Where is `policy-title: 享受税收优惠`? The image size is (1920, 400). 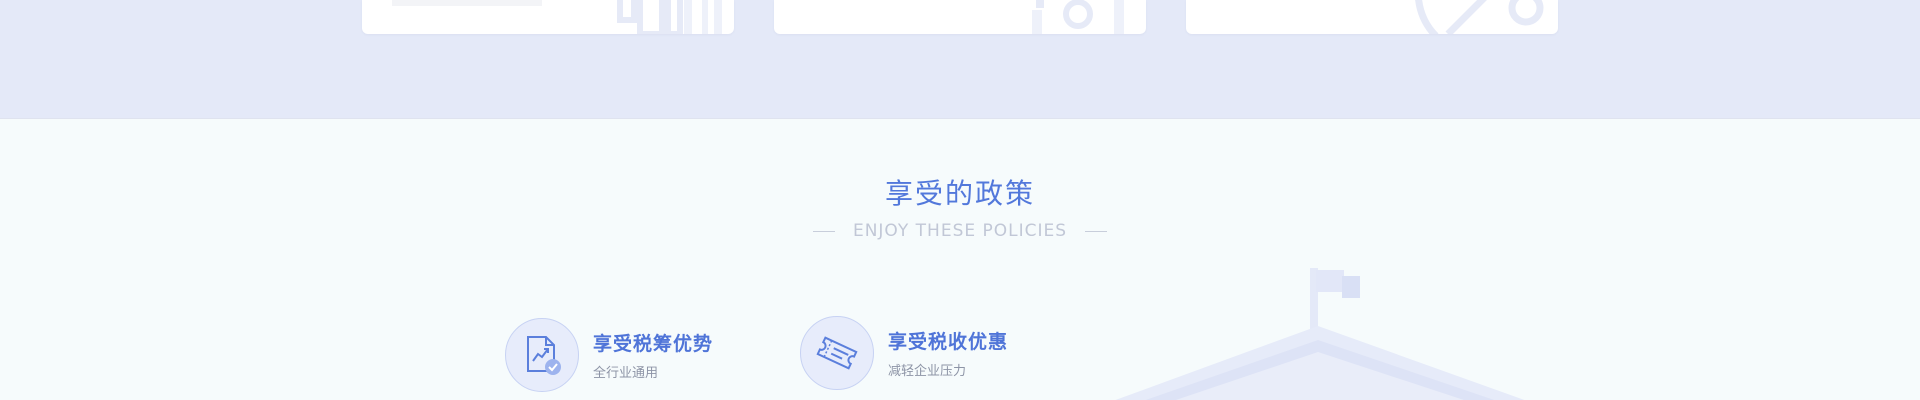
policy-title: 享受税收优惠 is located at coordinates (948, 342).